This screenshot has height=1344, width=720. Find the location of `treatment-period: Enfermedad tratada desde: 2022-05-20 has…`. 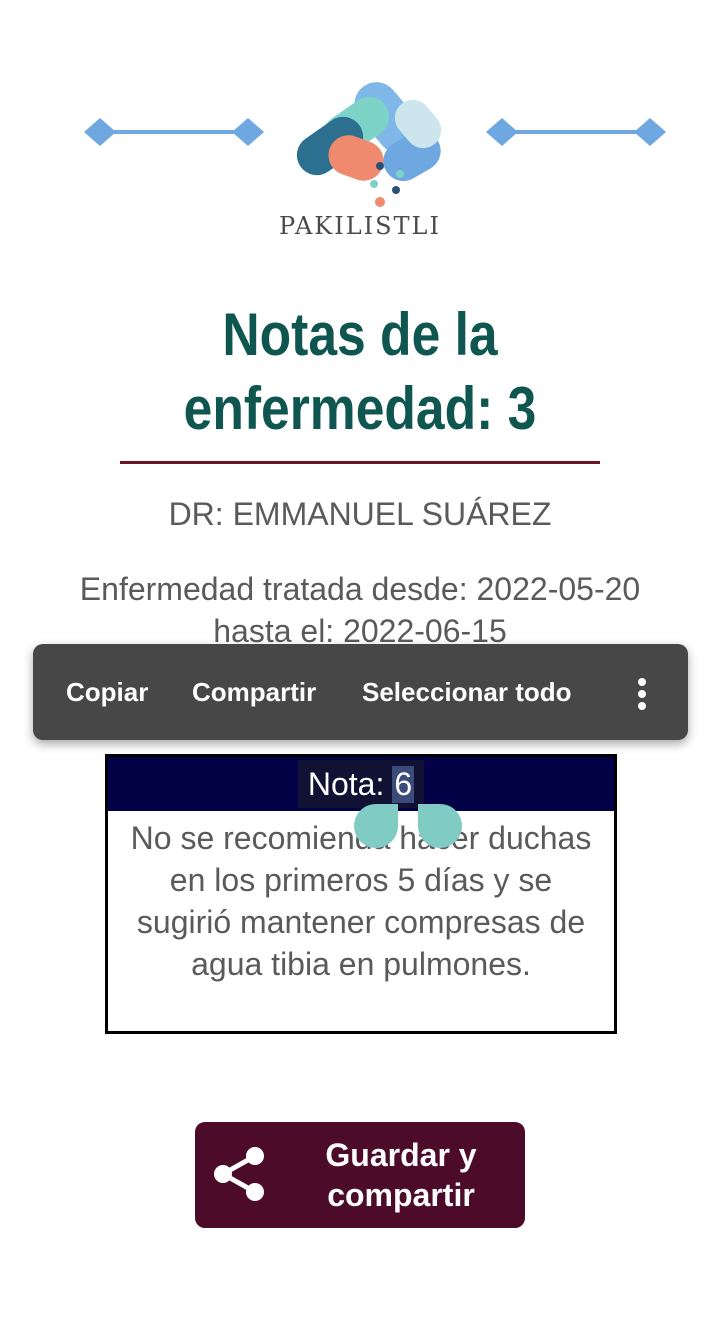

treatment-period: Enfermedad tratada desde: 2022-05-20 has… is located at coordinates (360, 610).